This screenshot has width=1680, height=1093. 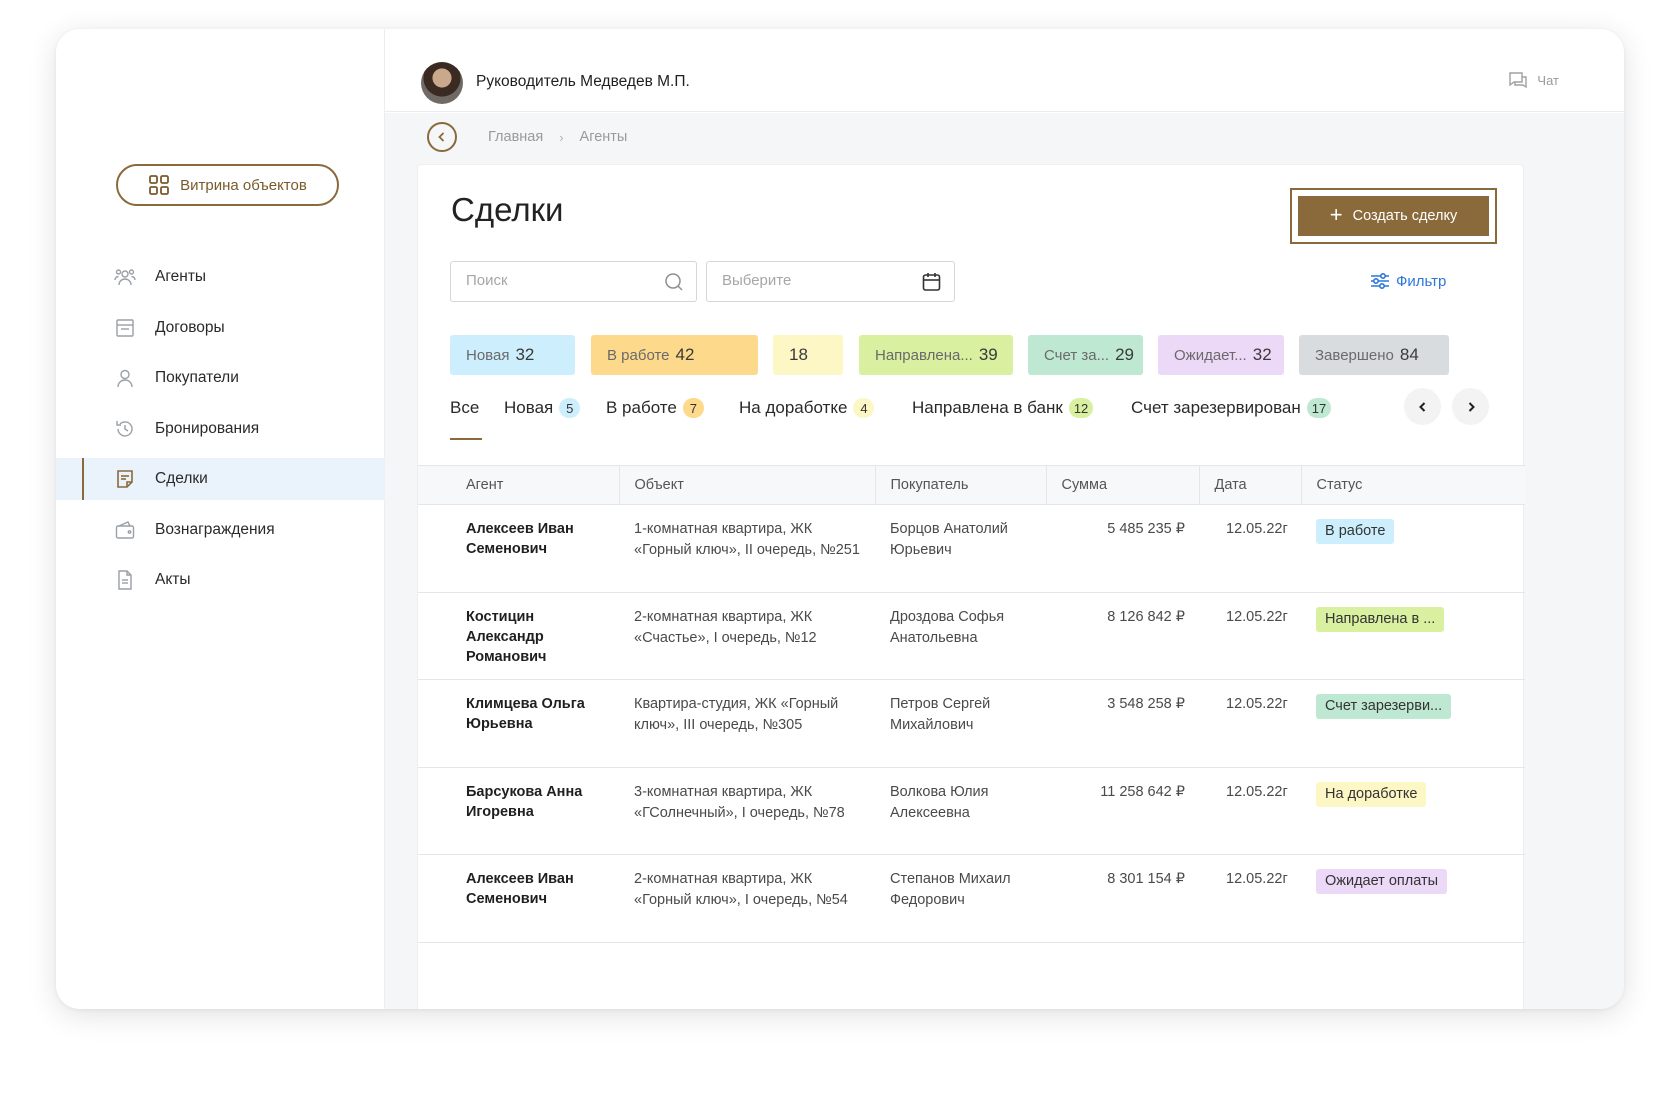 I want to click on sidebar-item-label: Покупатели, so click(x=197, y=377).